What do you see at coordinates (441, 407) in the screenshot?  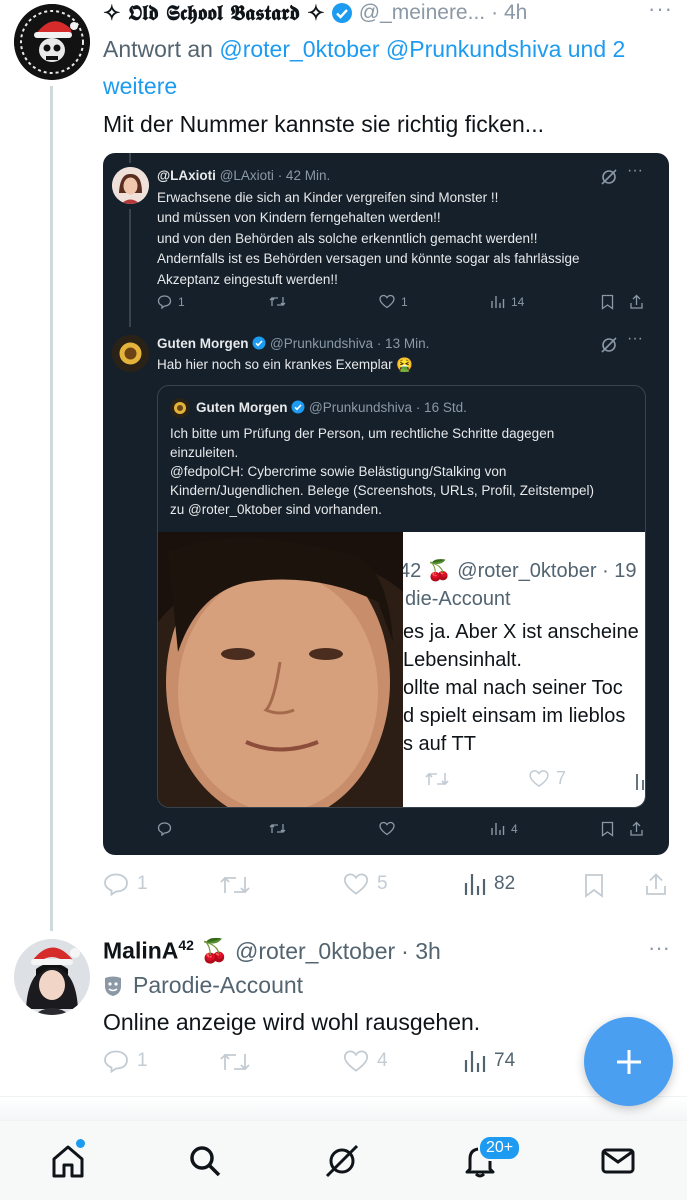 I see `quote-time: · 16 Std.` at bounding box center [441, 407].